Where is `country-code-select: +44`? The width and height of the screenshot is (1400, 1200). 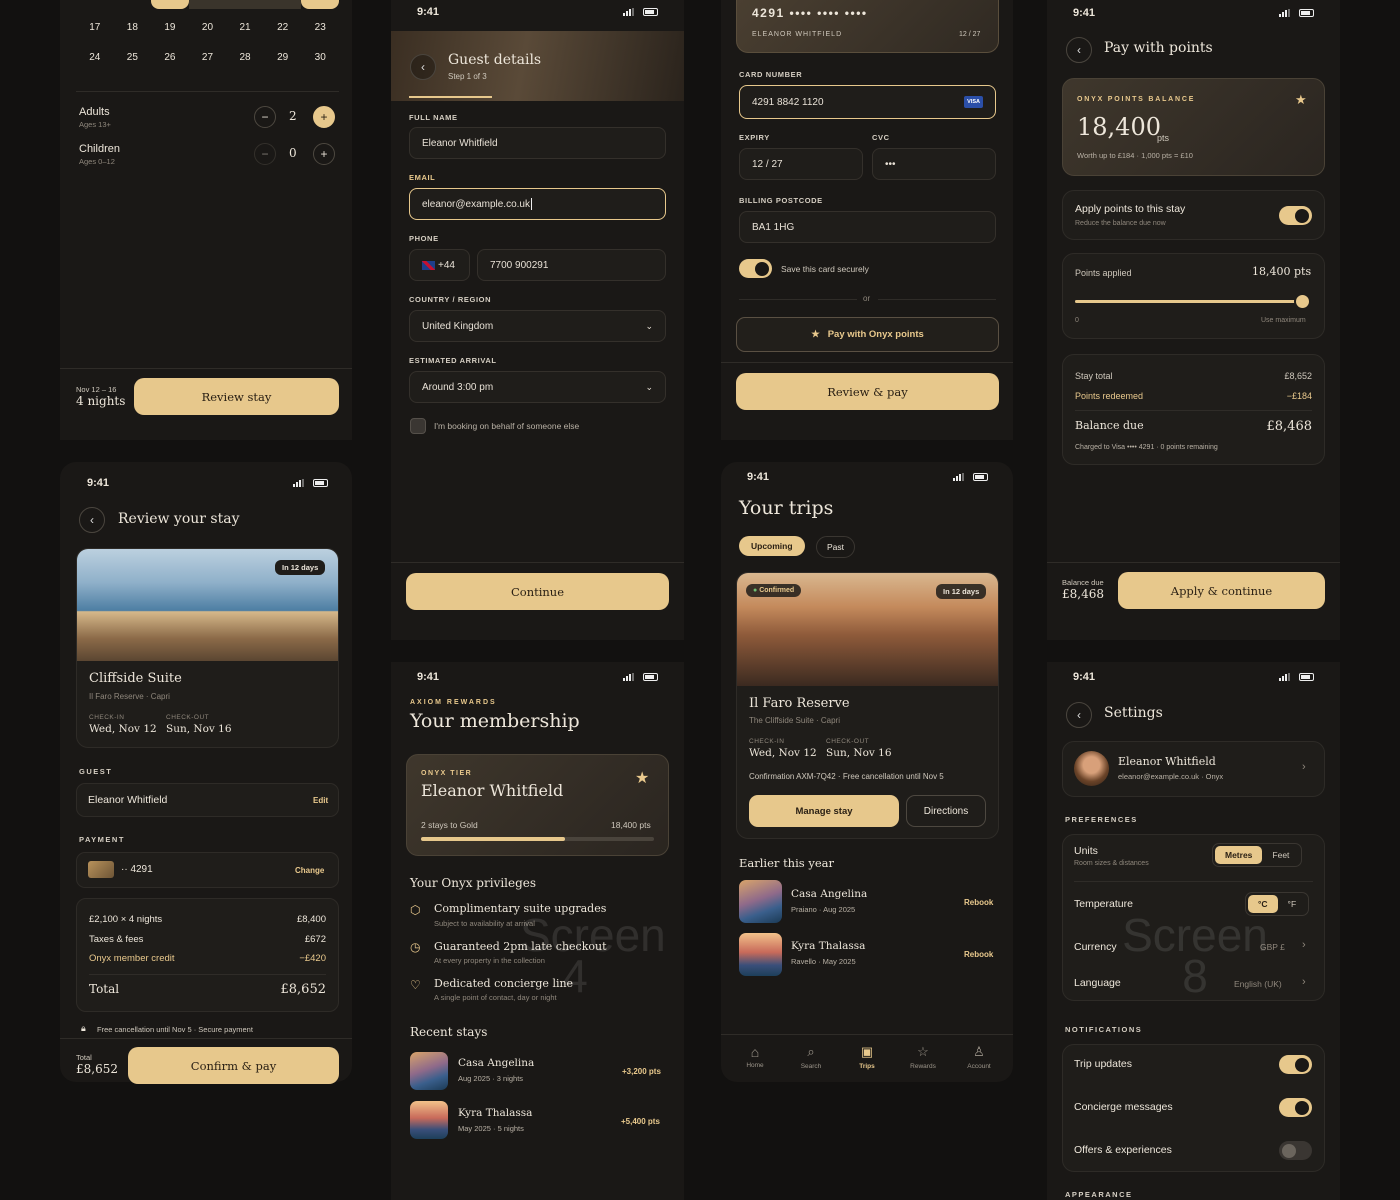 country-code-select: +44 is located at coordinates (439, 265).